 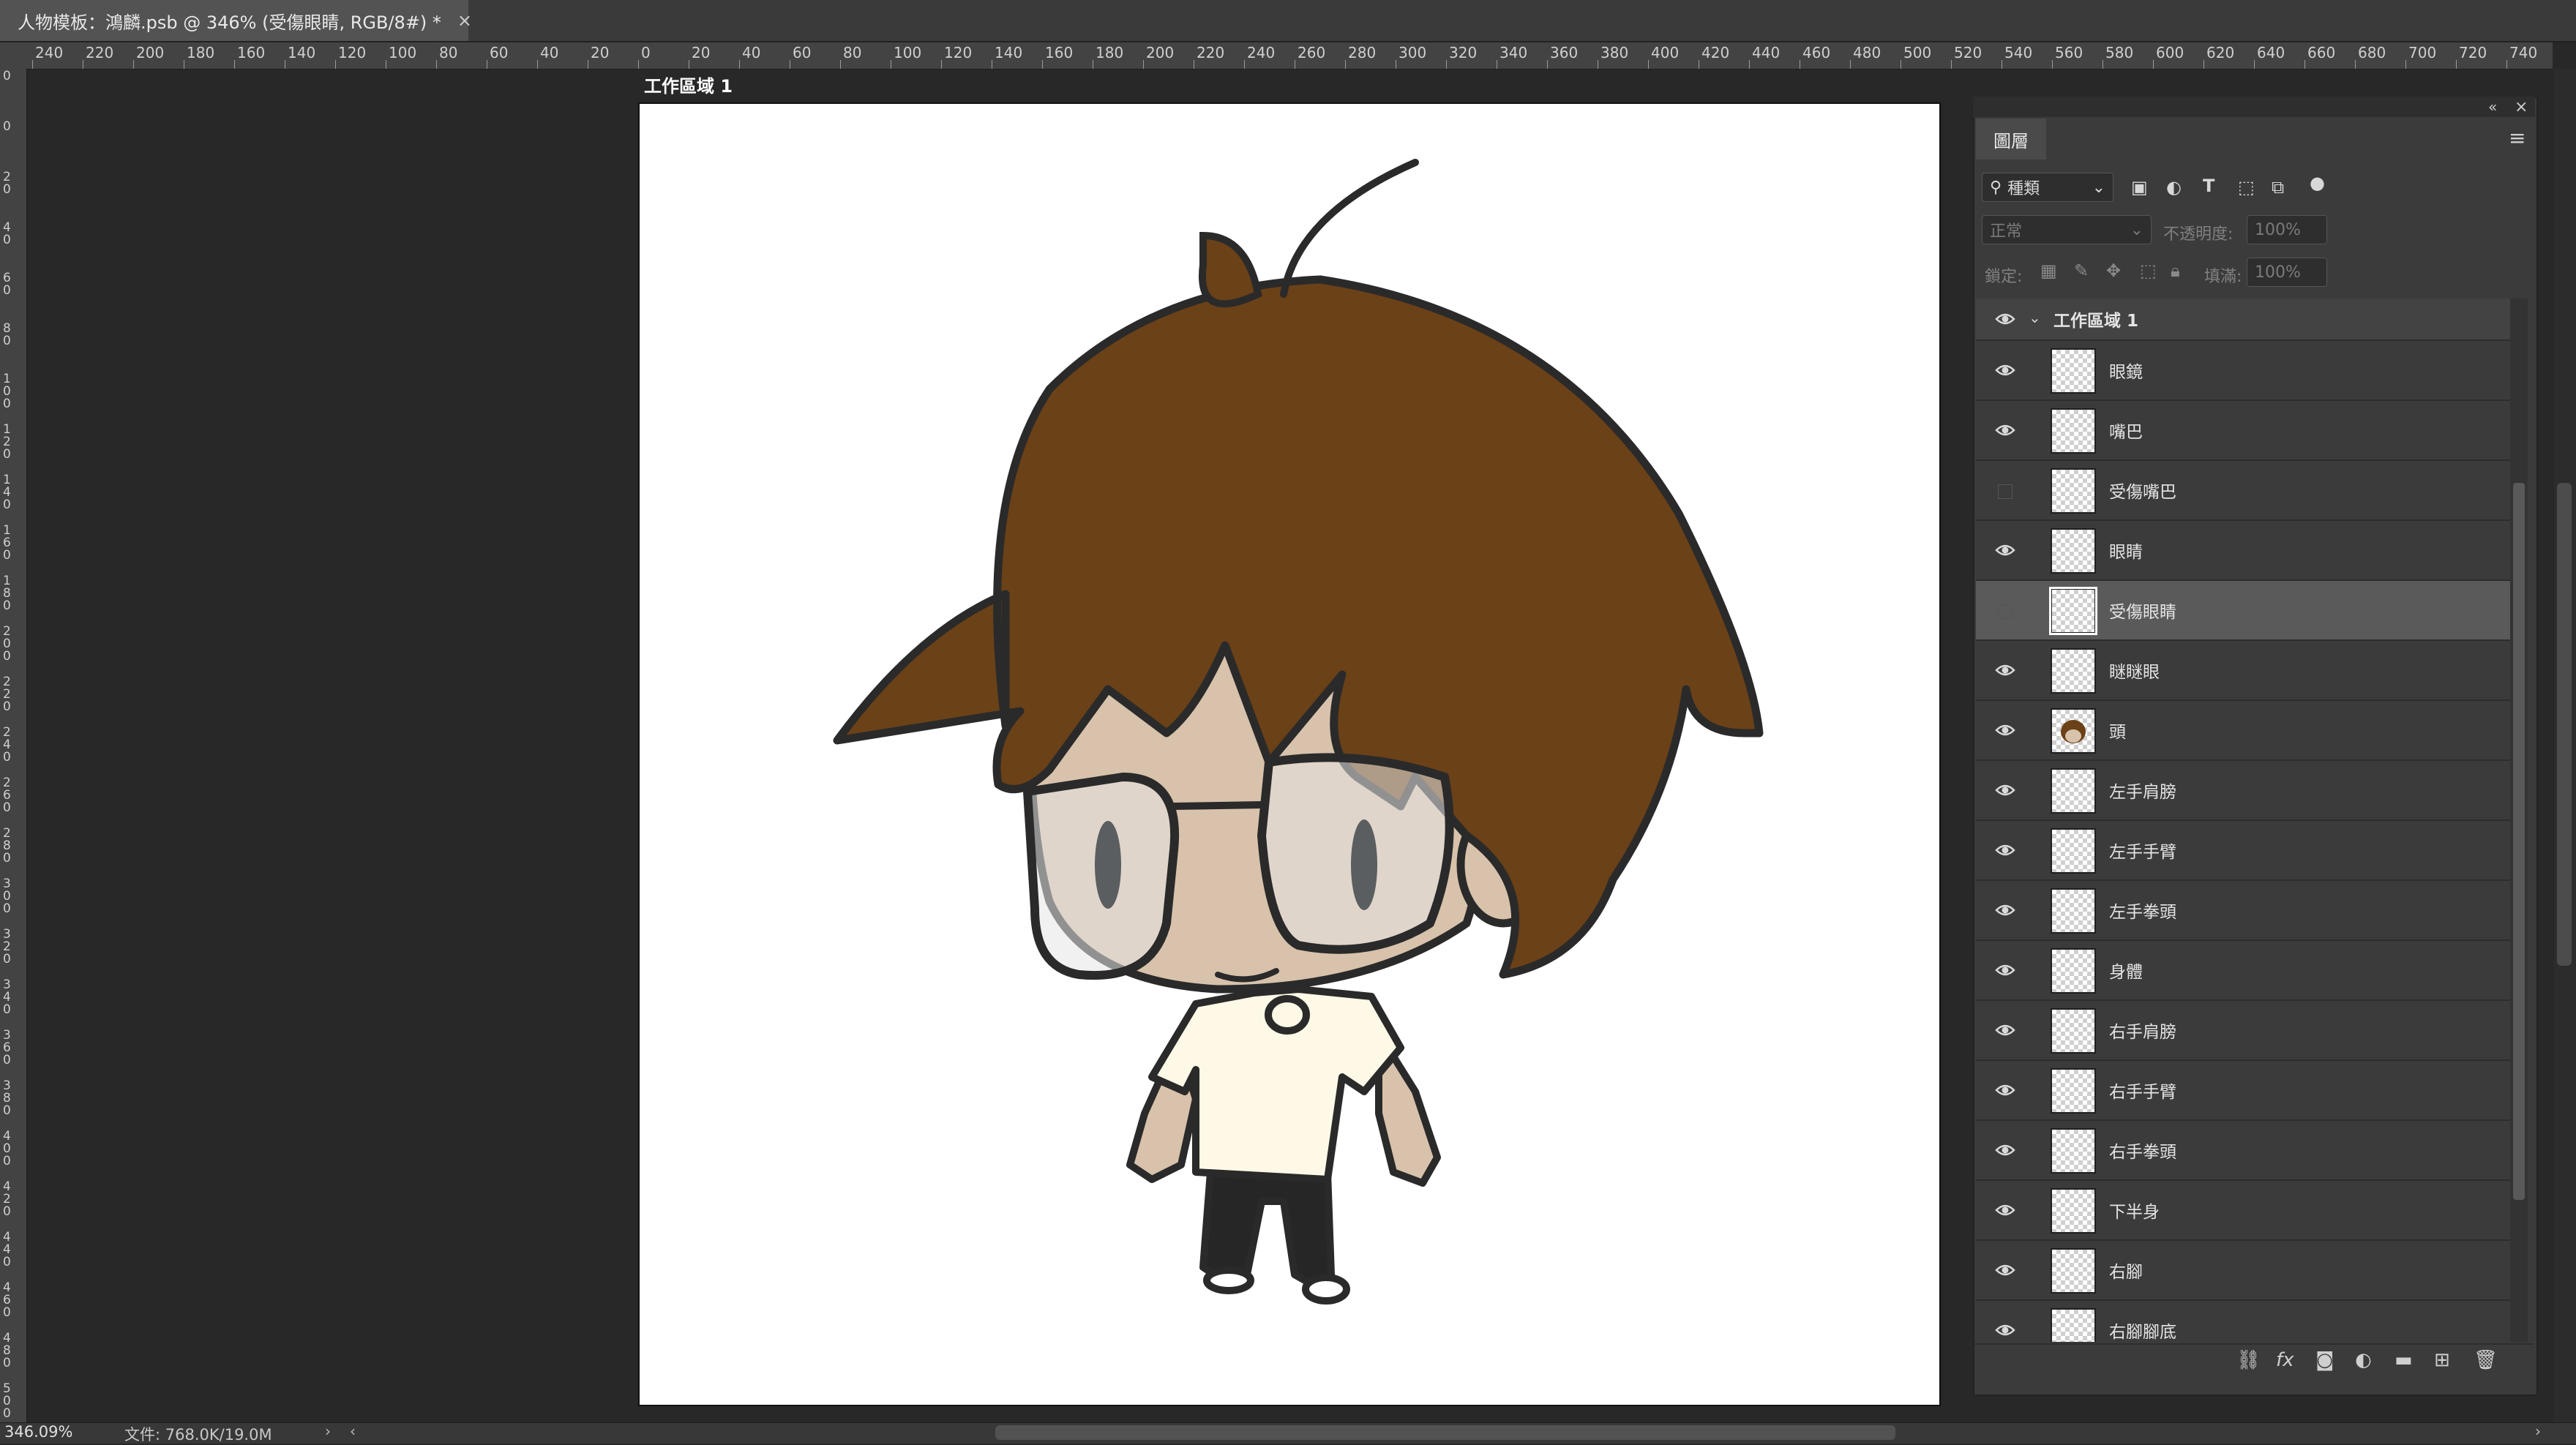 What do you see at coordinates (2521, 107) in the screenshot?
I see `close-panel-icon: ×` at bounding box center [2521, 107].